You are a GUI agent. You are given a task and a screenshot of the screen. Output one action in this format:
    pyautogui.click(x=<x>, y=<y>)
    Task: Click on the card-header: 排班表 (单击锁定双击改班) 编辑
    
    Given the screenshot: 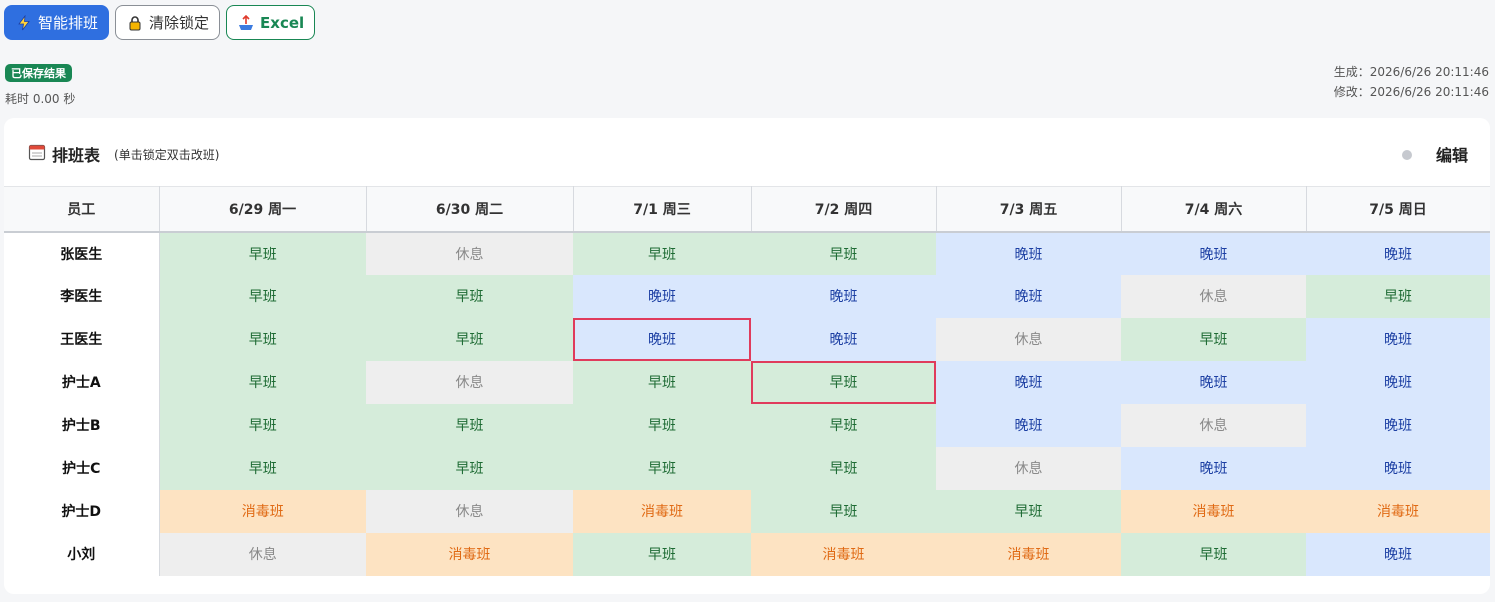 What is the action you would take?
    pyautogui.click(x=747, y=152)
    